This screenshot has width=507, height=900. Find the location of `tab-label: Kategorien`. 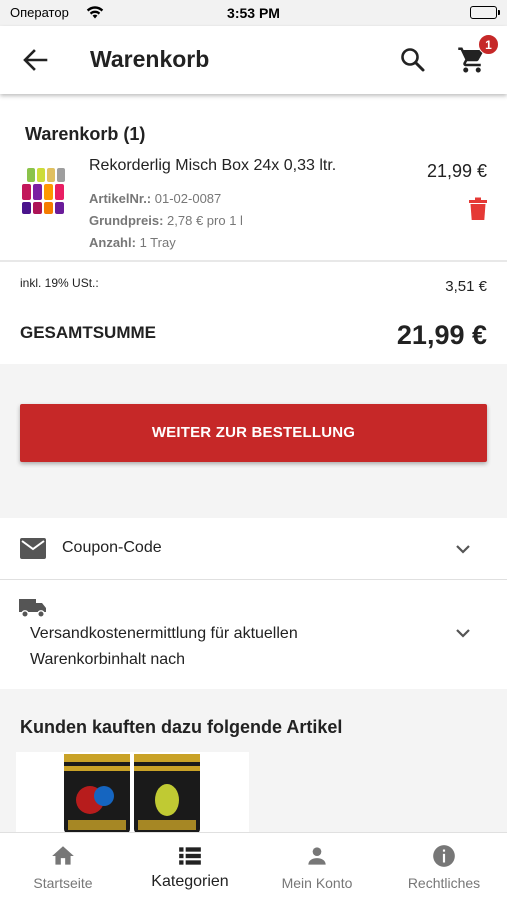

tab-label: Kategorien is located at coordinates (190, 881).